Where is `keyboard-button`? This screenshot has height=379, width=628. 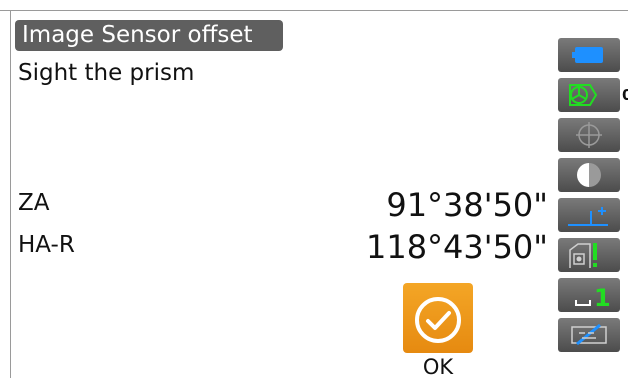 keyboard-button is located at coordinates (589, 335).